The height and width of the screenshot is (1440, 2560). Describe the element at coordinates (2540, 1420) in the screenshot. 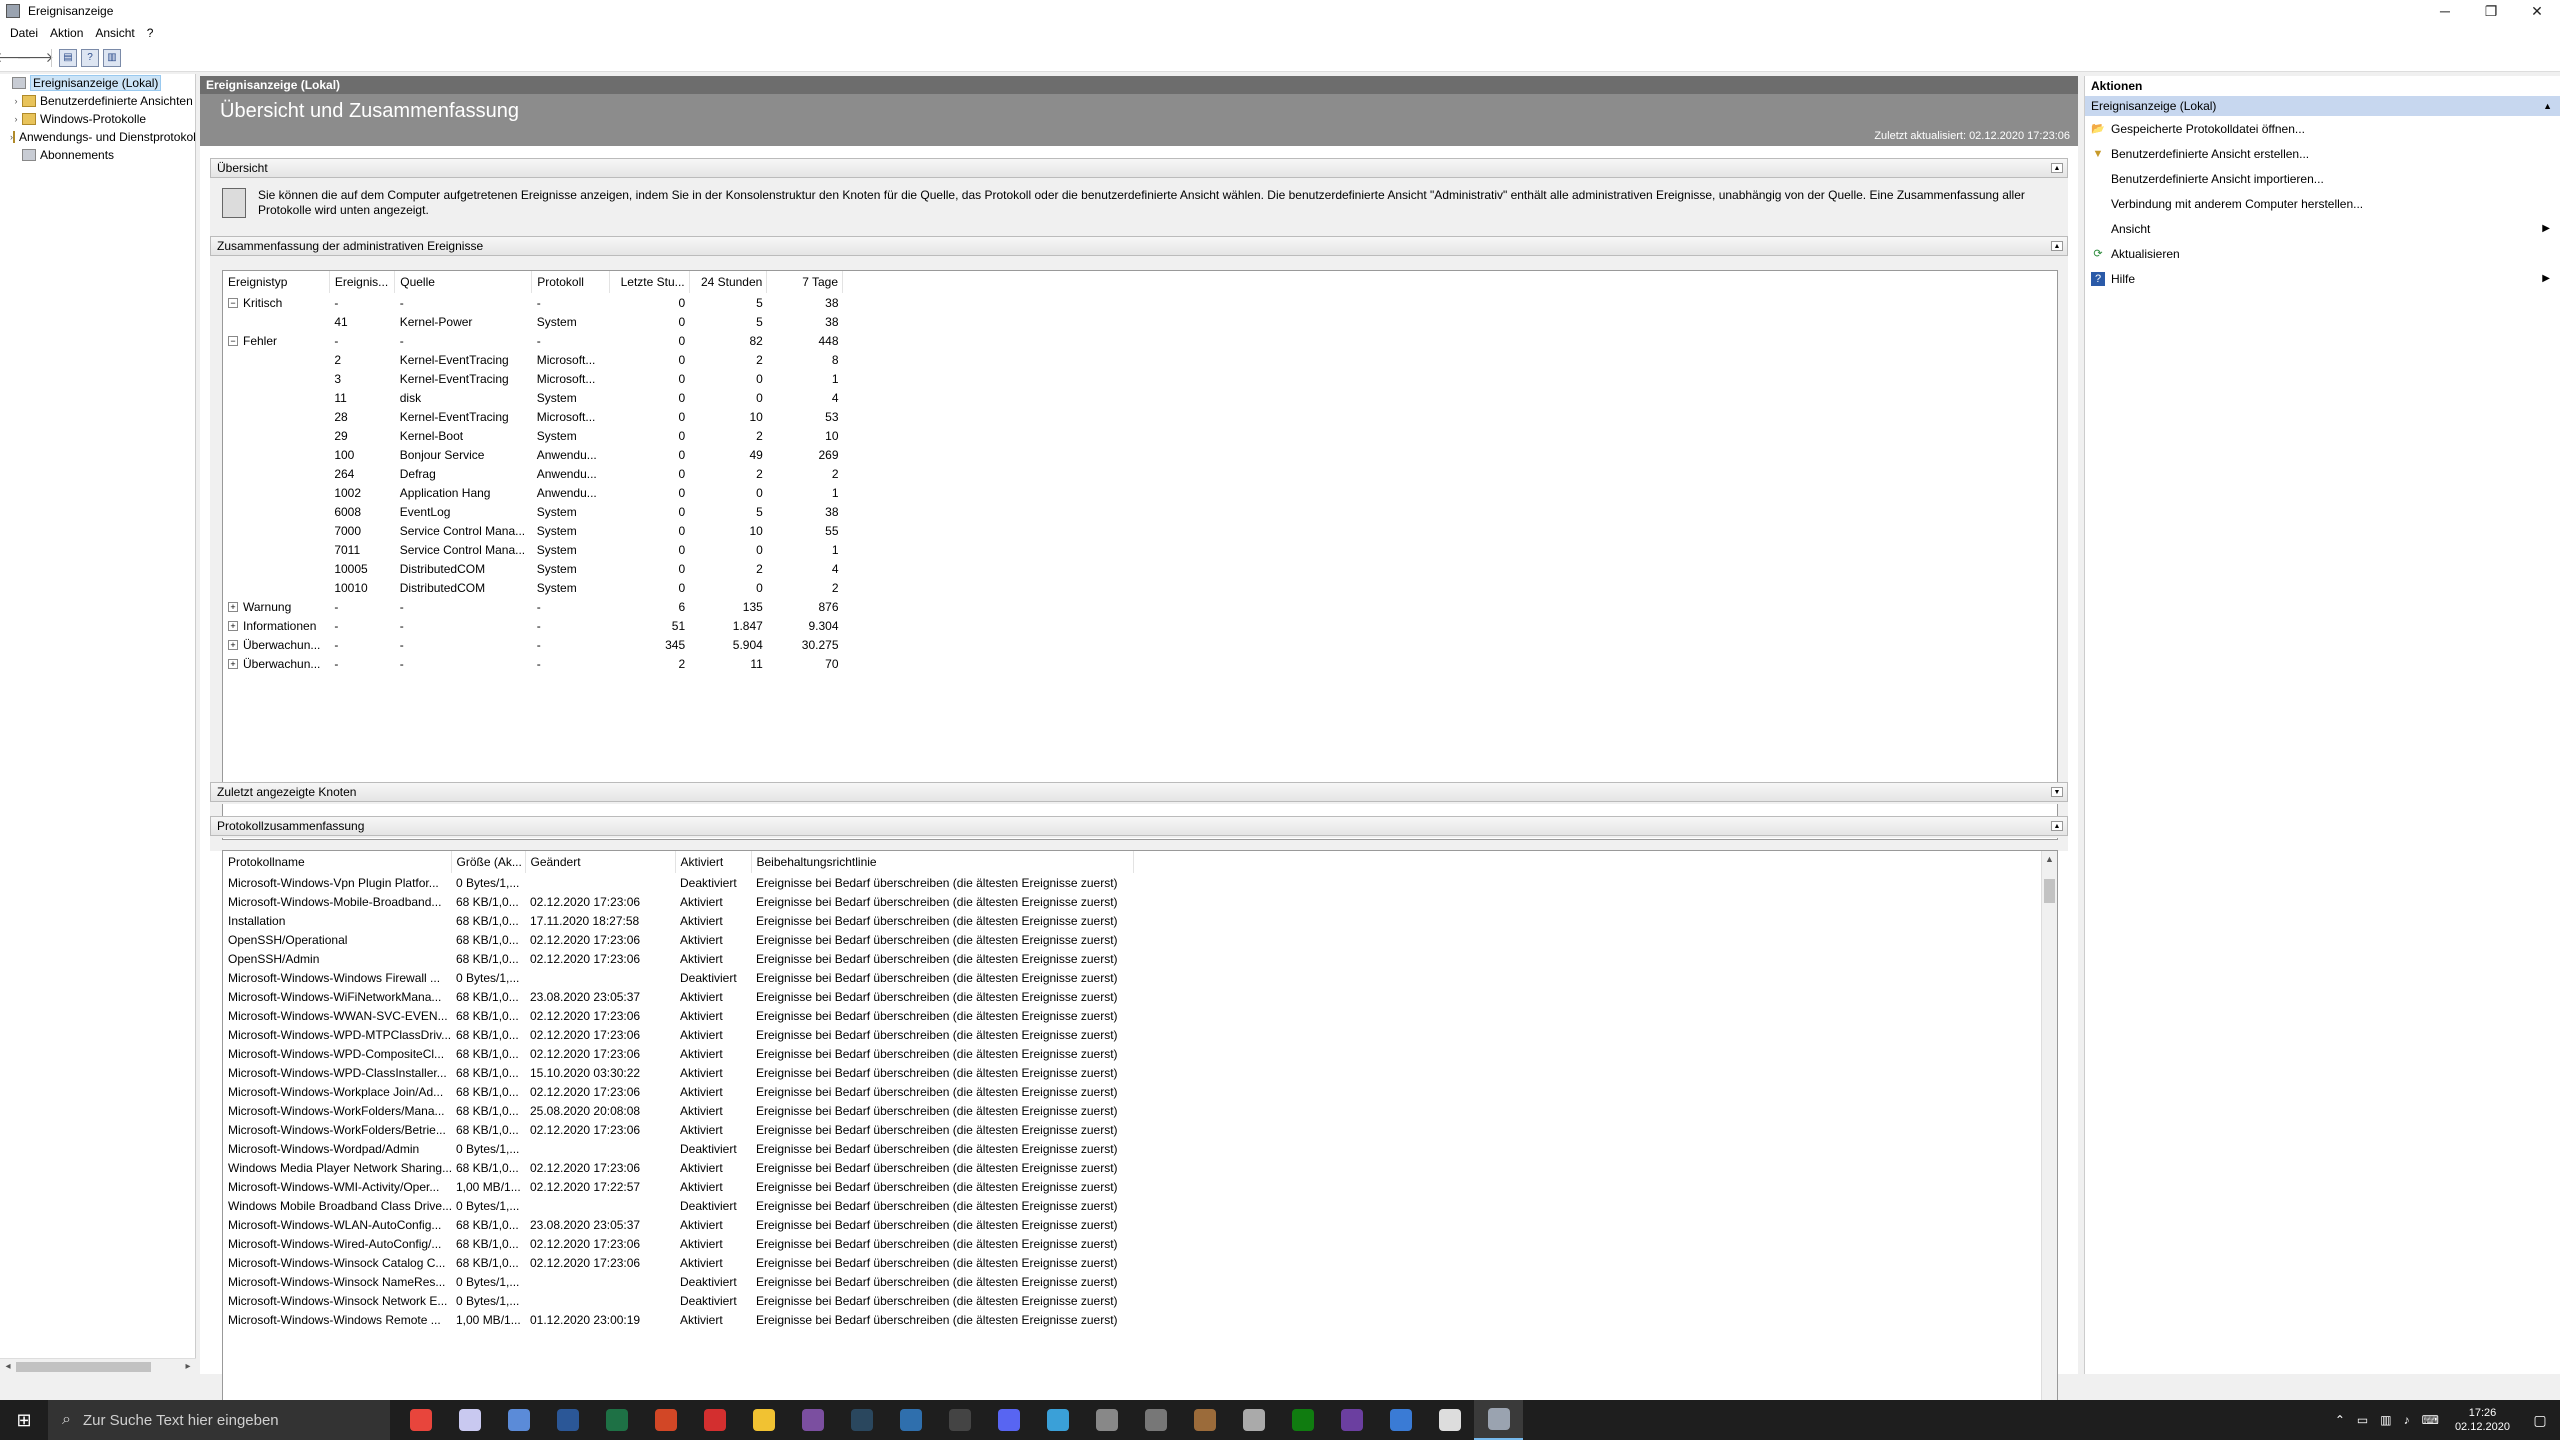

I see `notification-icon: ▢` at that location.